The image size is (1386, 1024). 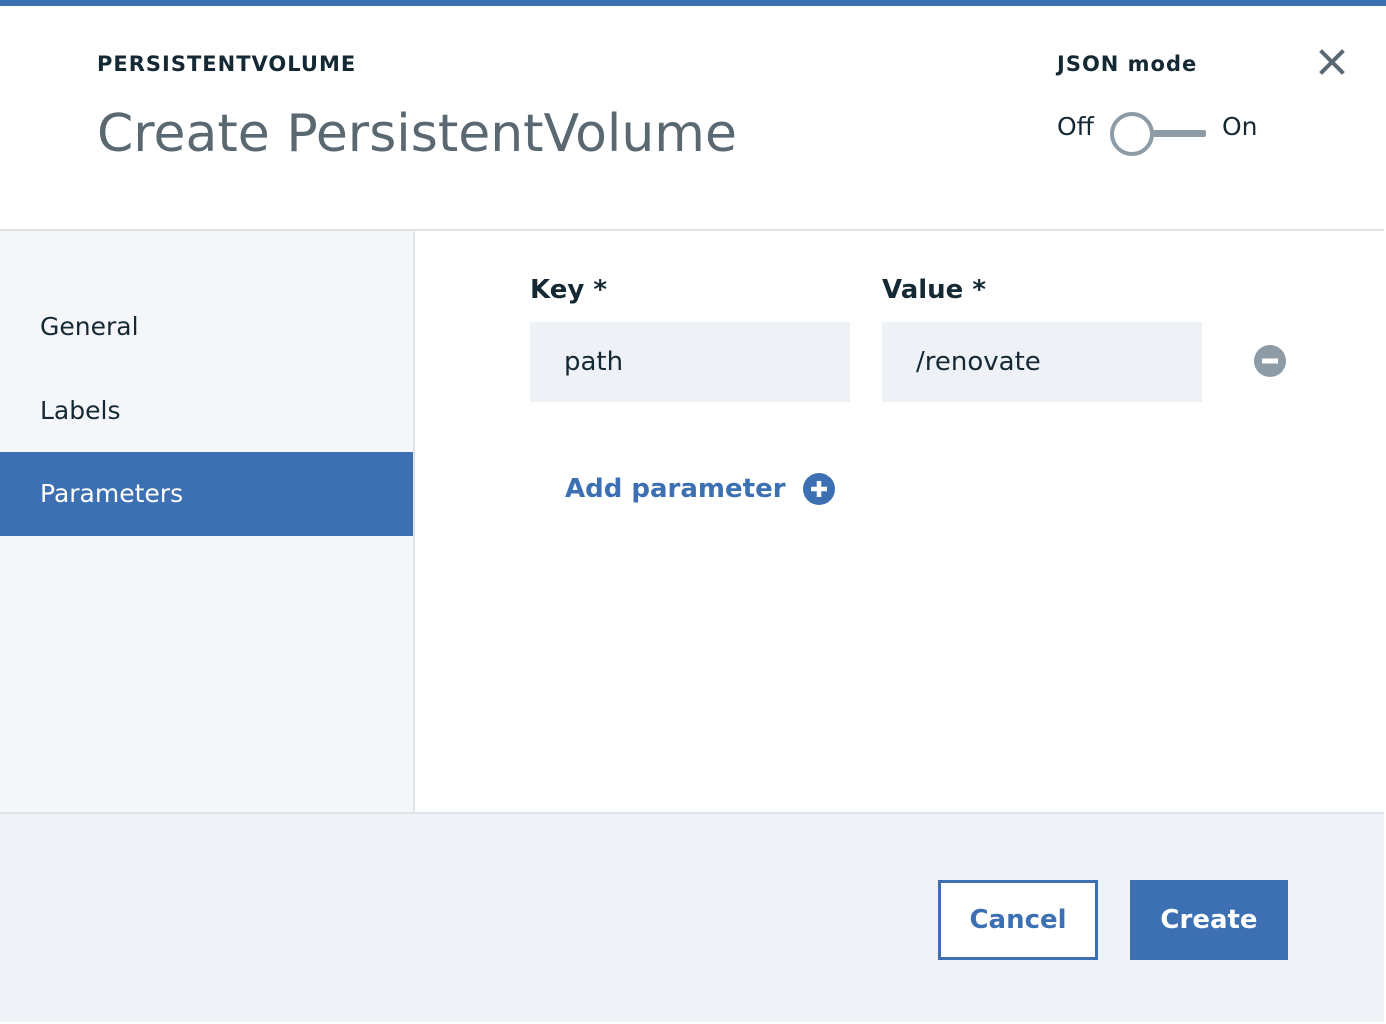 What do you see at coordinates (1132, 134) in the screenshot?
I see `toggle-knob` at bounding box center [1132, 134].